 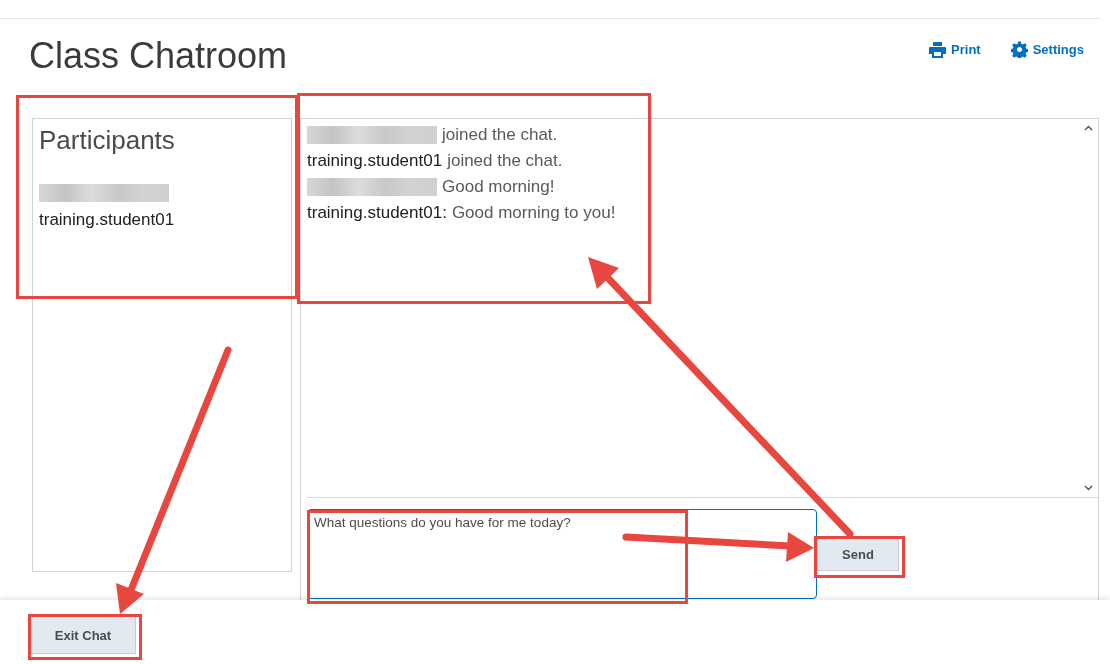 What do you see at coordinates (1019, 49) in the screenshot?
I see `settings-icon` at bounding box center [1019, 49].